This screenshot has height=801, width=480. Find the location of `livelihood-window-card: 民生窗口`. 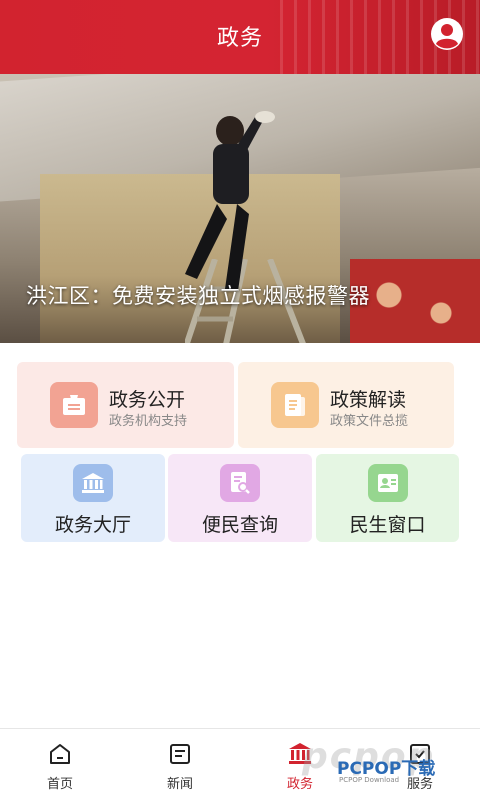

livelihood-window-card: 民生窗口 is located at coordinates (387, 498).